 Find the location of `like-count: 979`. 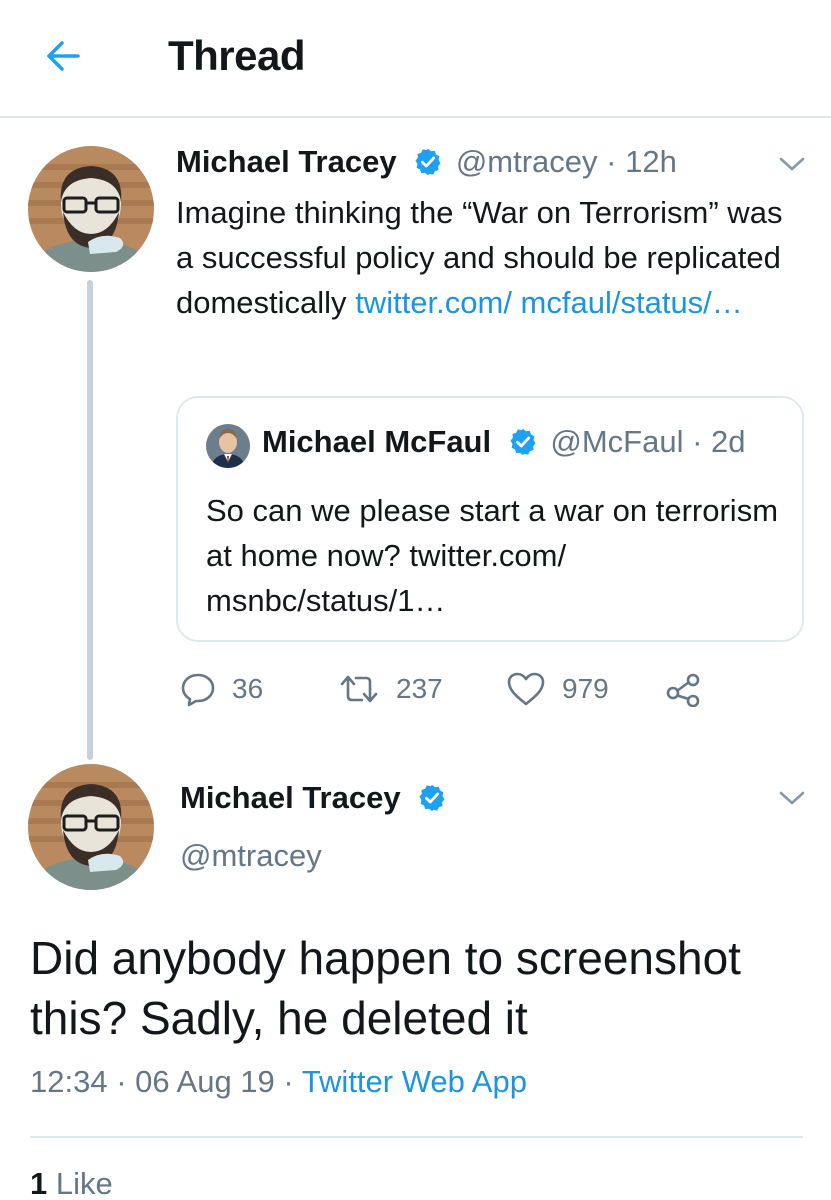

like-count: 979 is located at coordinates (585, 688).